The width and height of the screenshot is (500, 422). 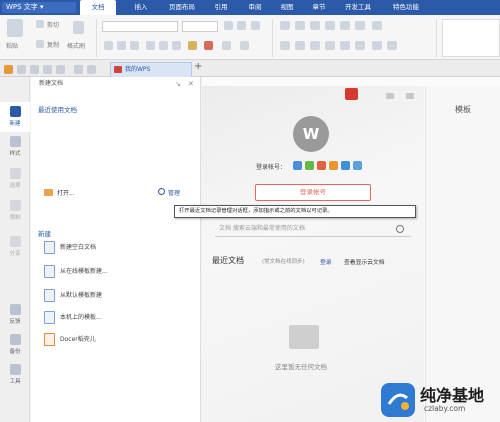 I want to click on menu-item-review: 审阅, so click(x=255, y=7).